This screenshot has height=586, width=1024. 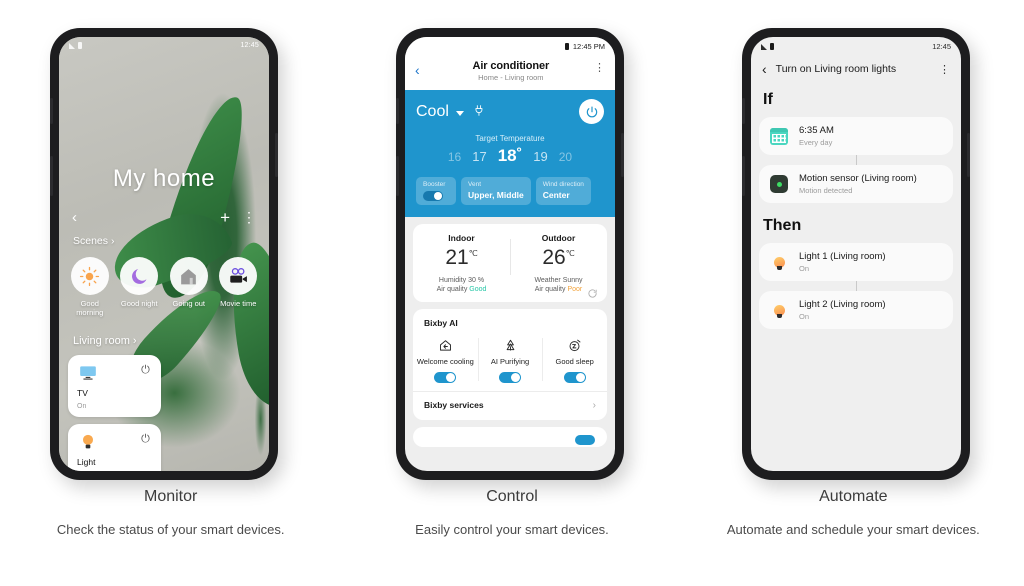 I want to click on partial-toggle, so click(x=585, y=439).